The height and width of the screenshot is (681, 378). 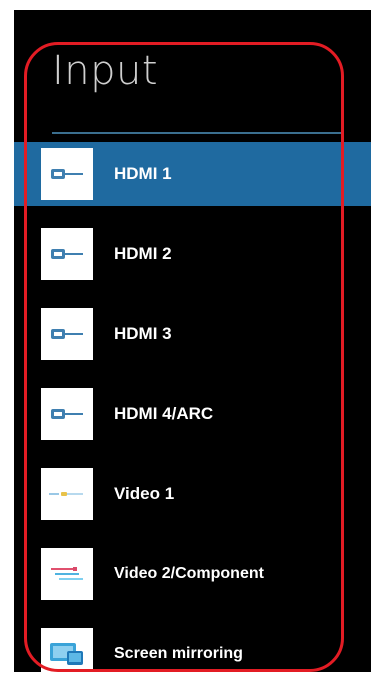 I want to click on input-item-hdmi-1: HDMI 1, so click(x=192, y=174).